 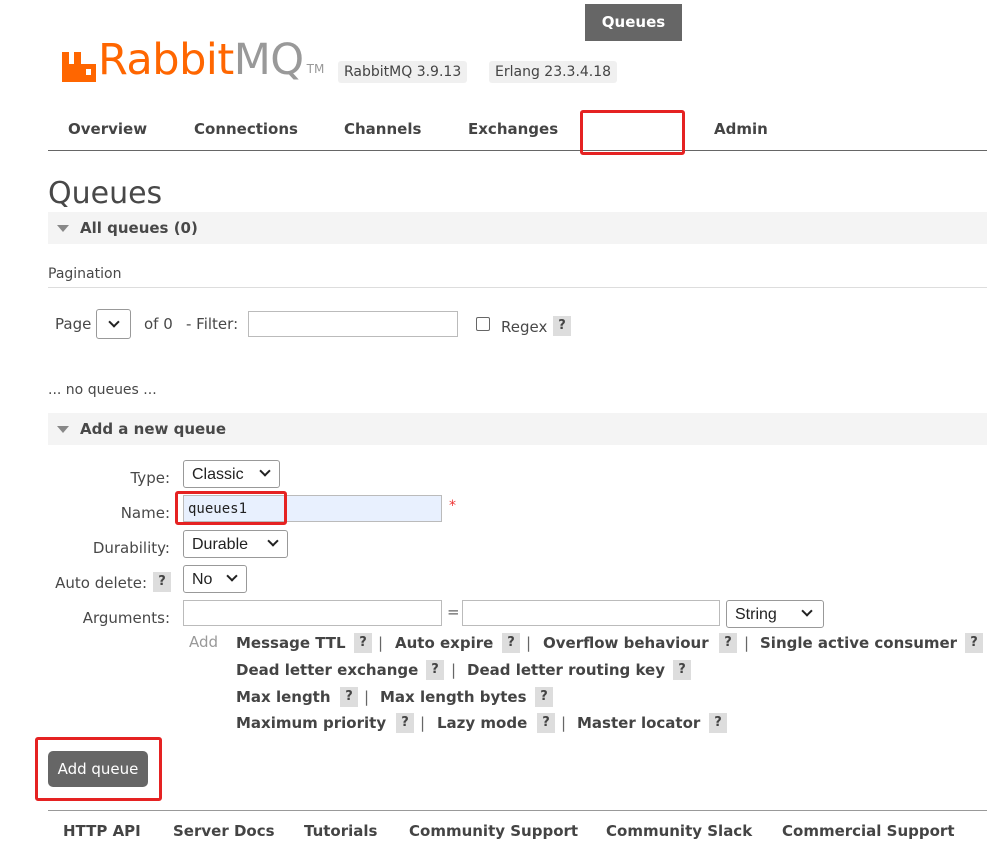 What do you see at coordinates (482, 723) in the screenshot?
I see `arg-link-lazy-mode: Lazy mode` at bounding box center [482, 723].